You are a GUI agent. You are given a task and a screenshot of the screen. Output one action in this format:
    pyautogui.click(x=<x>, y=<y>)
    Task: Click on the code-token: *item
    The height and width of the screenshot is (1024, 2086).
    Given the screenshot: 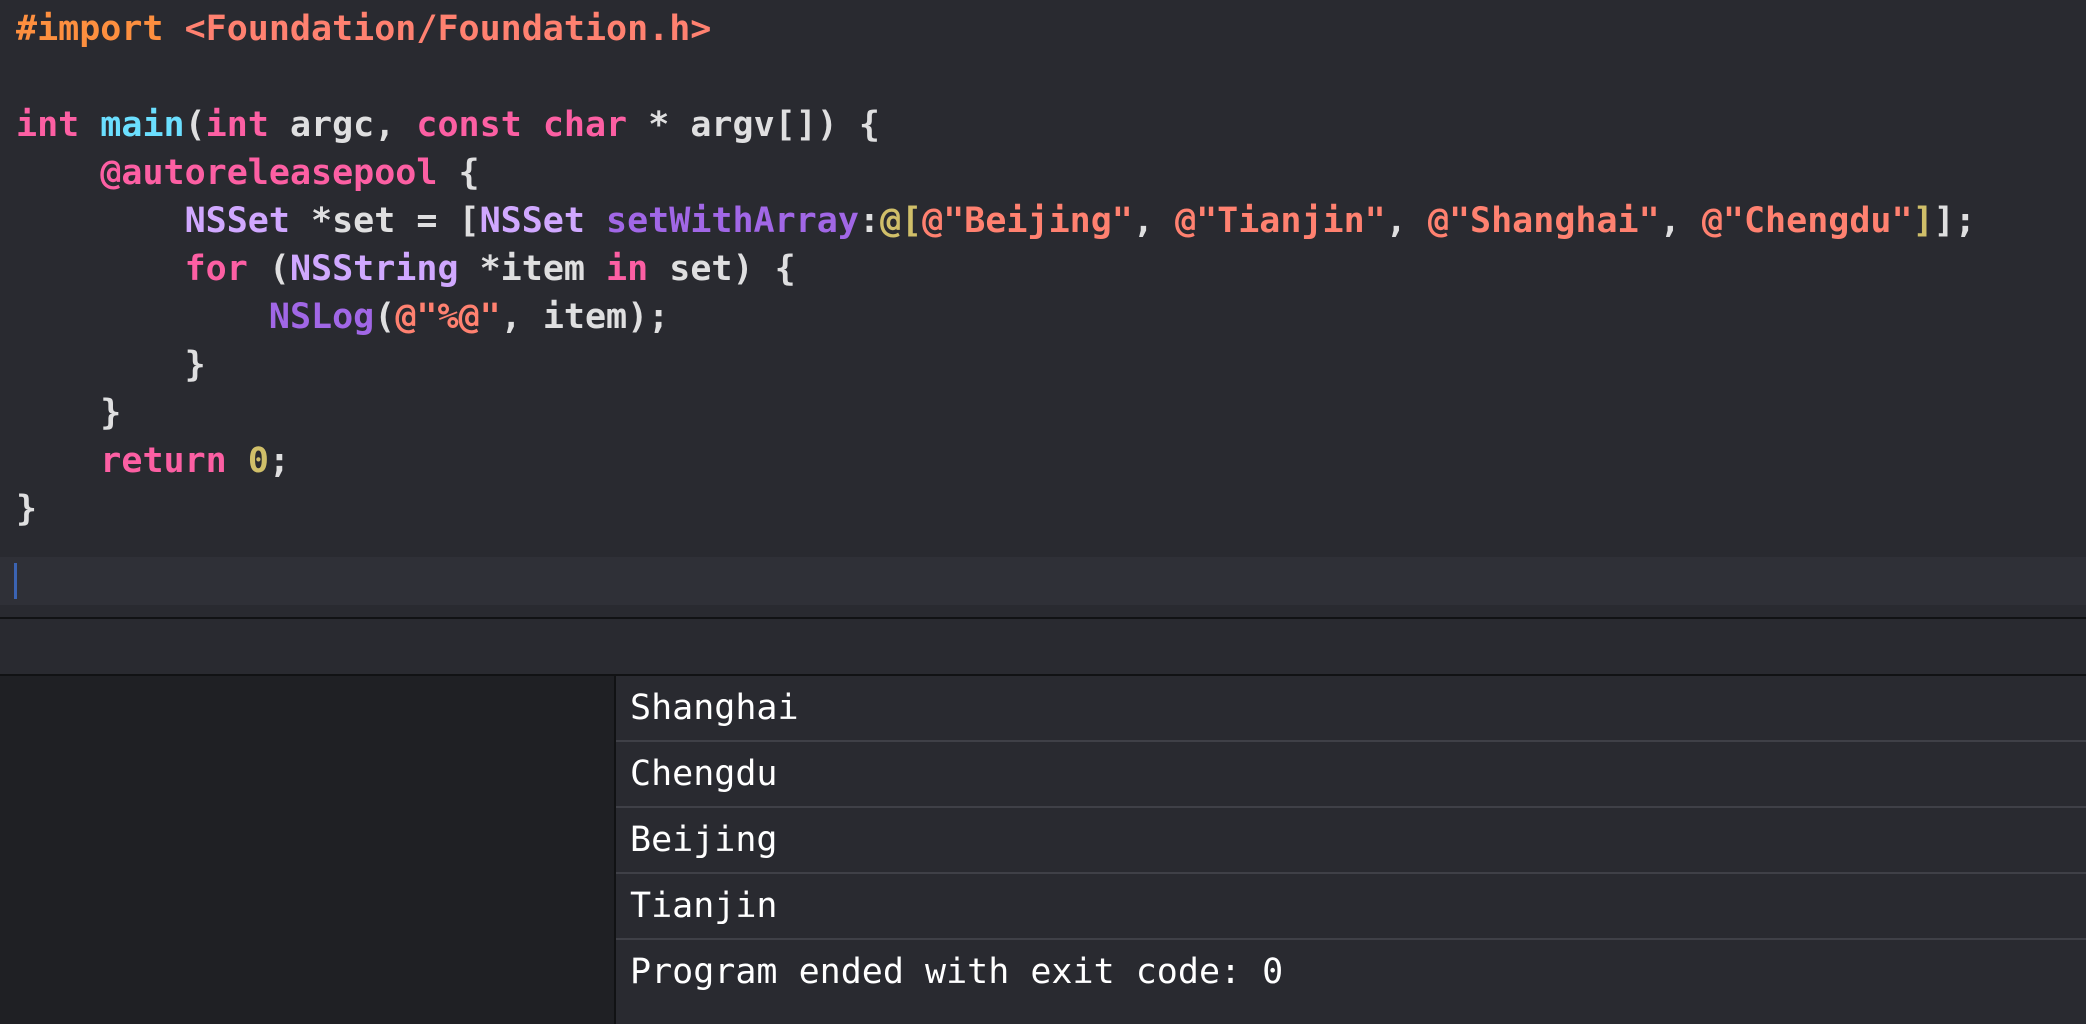 What is the action you would take?
    pyautogui.click(x=532, y=269)
    